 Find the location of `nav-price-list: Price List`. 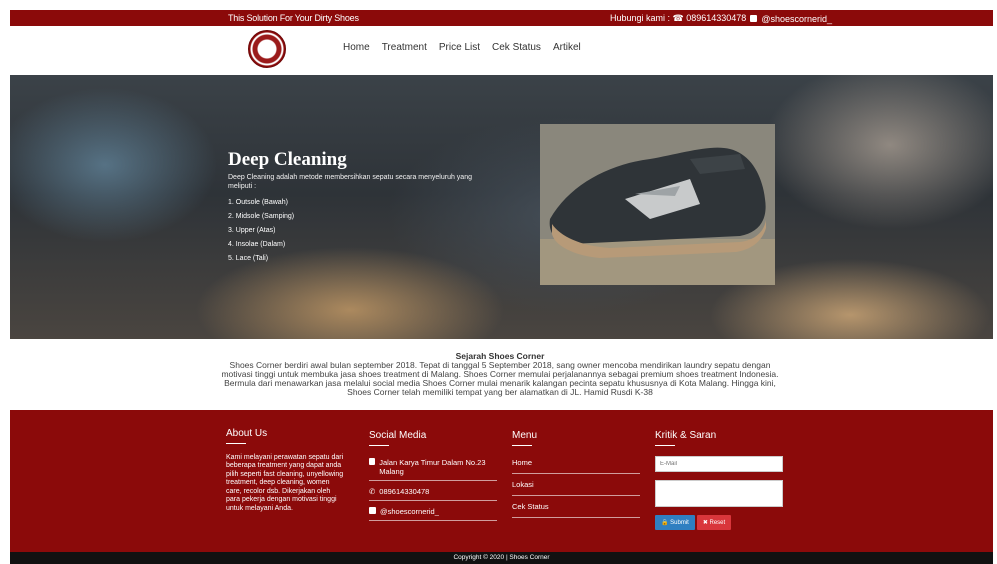

nav-price-list: Price List is located at coordinates (459, 47).